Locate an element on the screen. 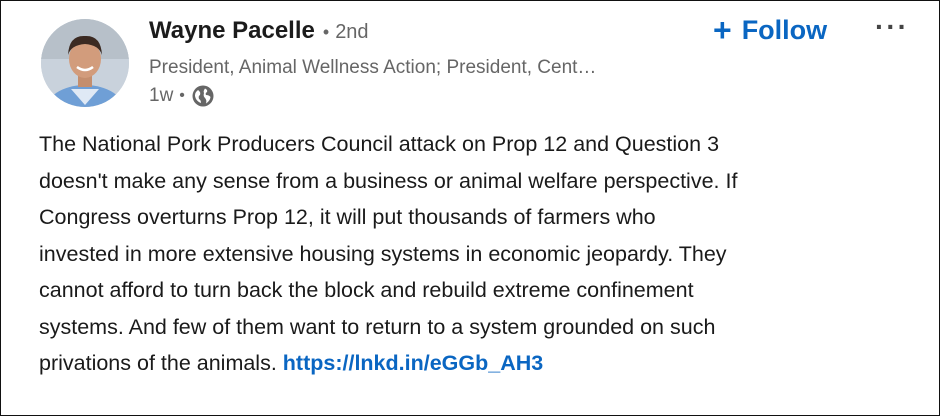 The width and height of the screenshot is (940, 416). connection-degree: 2nd is located at coordinates (352, 32).